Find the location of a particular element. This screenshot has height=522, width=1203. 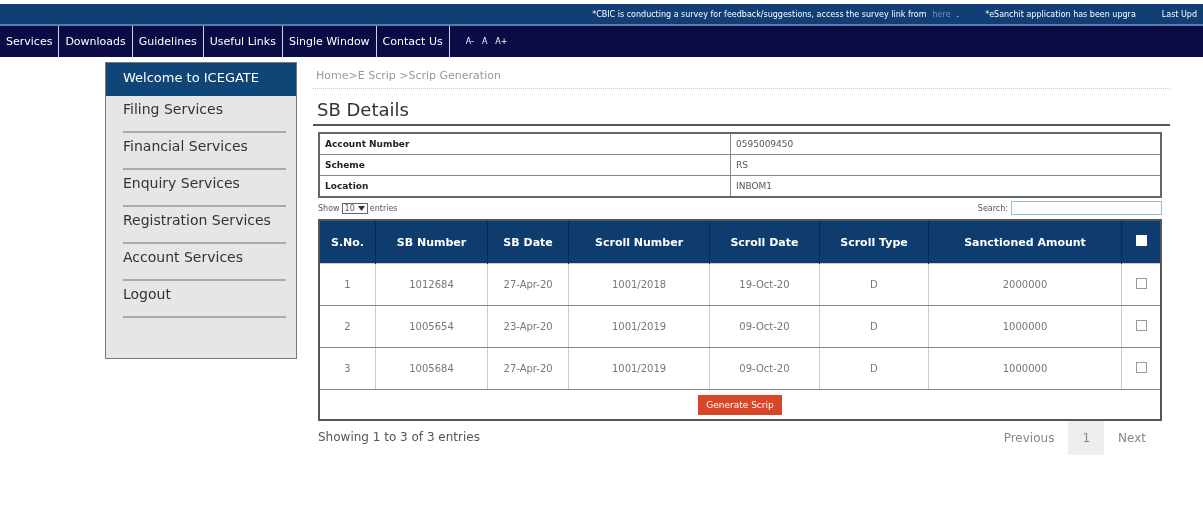

nav-item: Single Window is located at coordinates (329, 41).